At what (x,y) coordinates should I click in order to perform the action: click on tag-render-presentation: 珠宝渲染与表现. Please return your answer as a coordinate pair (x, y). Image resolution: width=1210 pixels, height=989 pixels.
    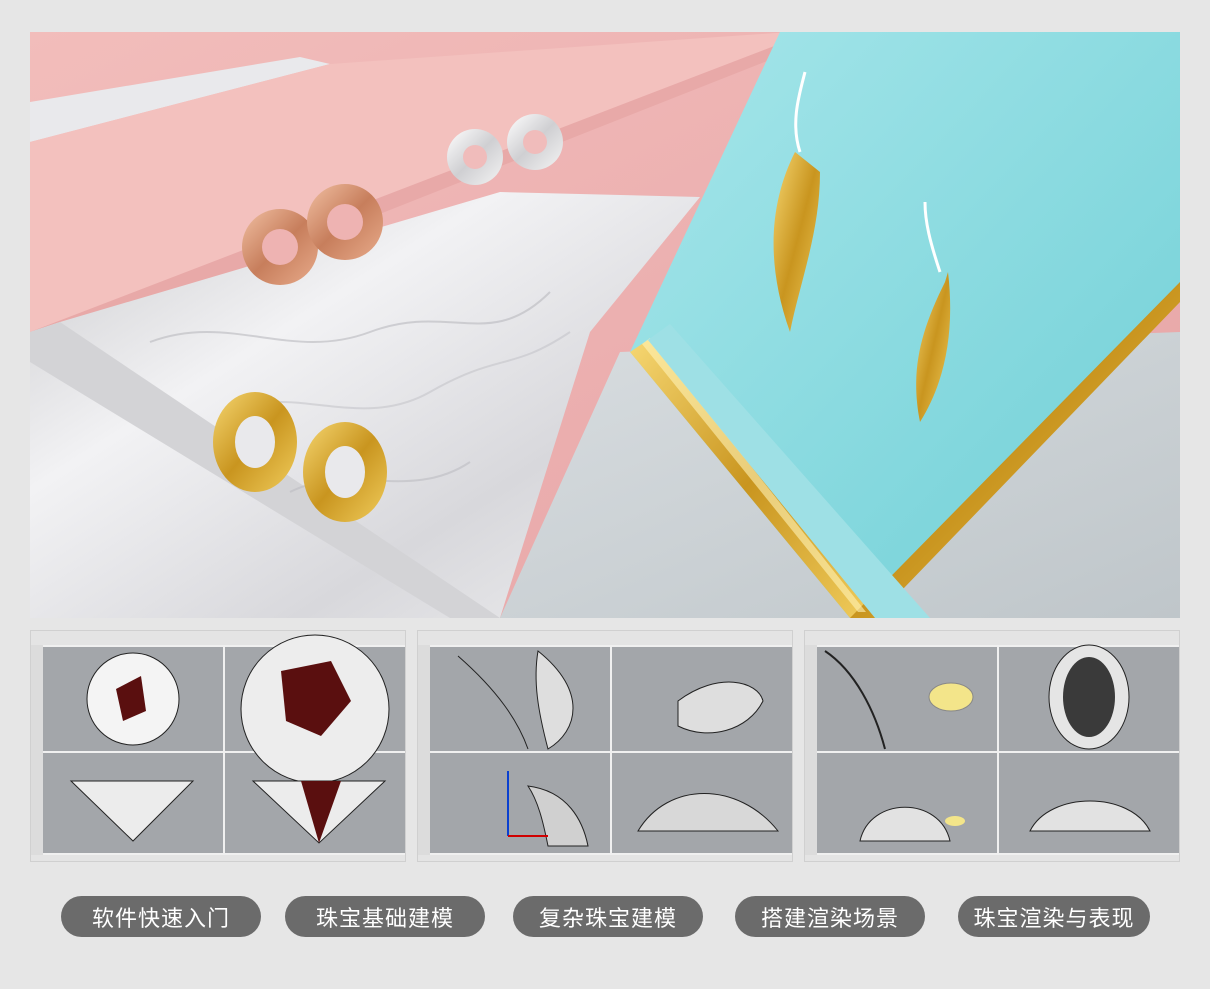
    Looking at the image, I should click on (1054, 916).